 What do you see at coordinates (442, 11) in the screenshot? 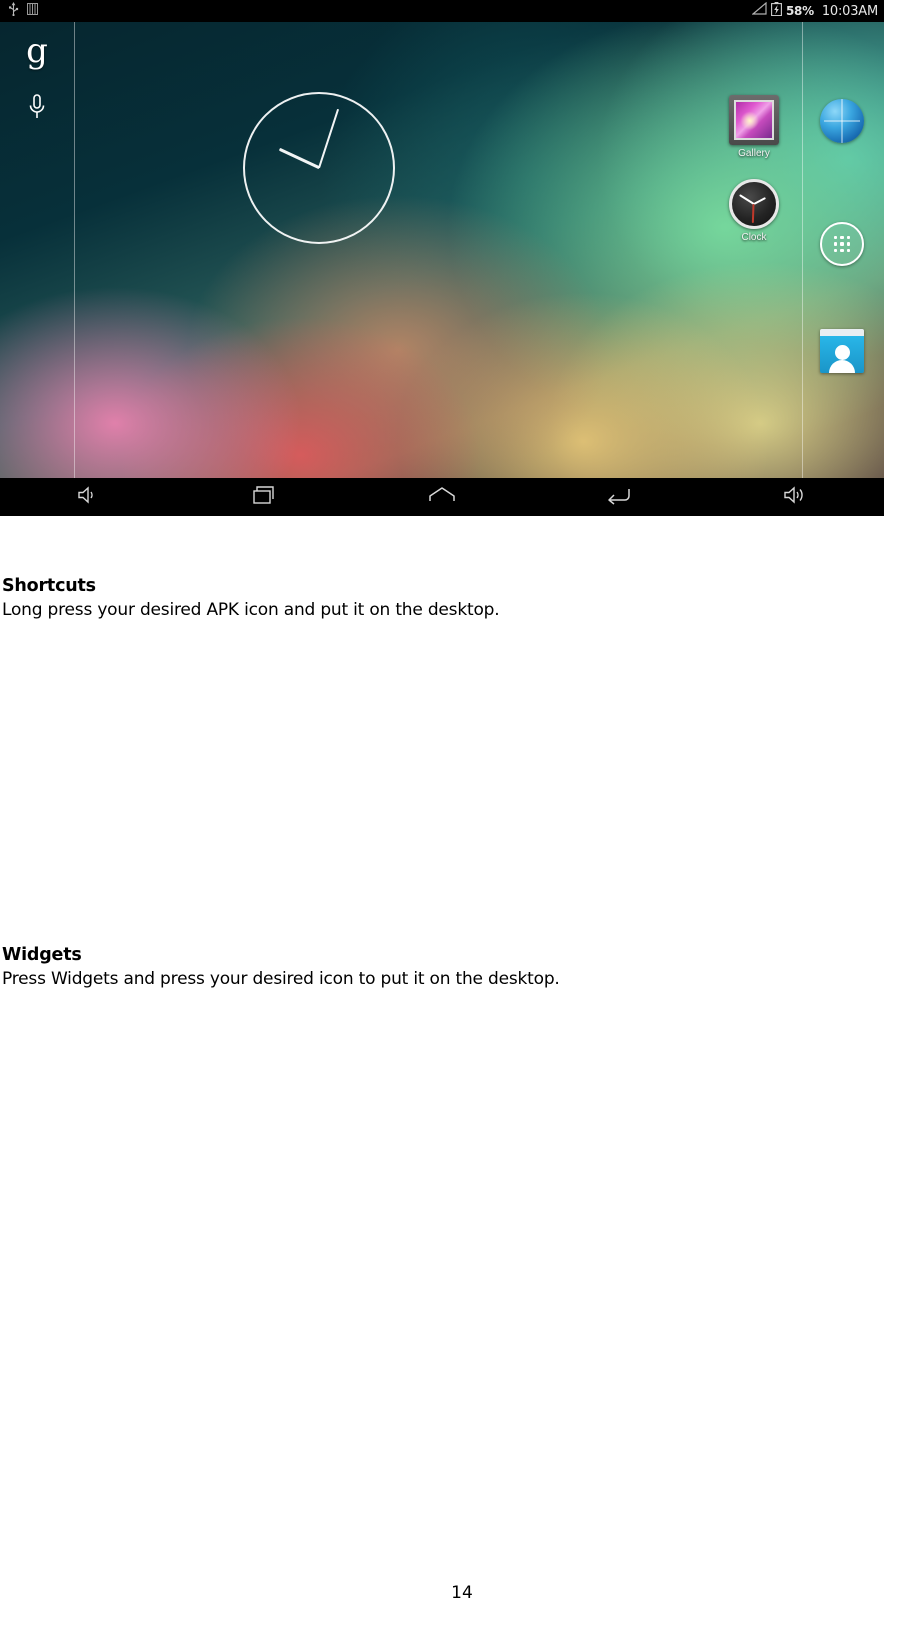
I see `status-bar: 58% 10:03AM` at bounding box center [442, 11].